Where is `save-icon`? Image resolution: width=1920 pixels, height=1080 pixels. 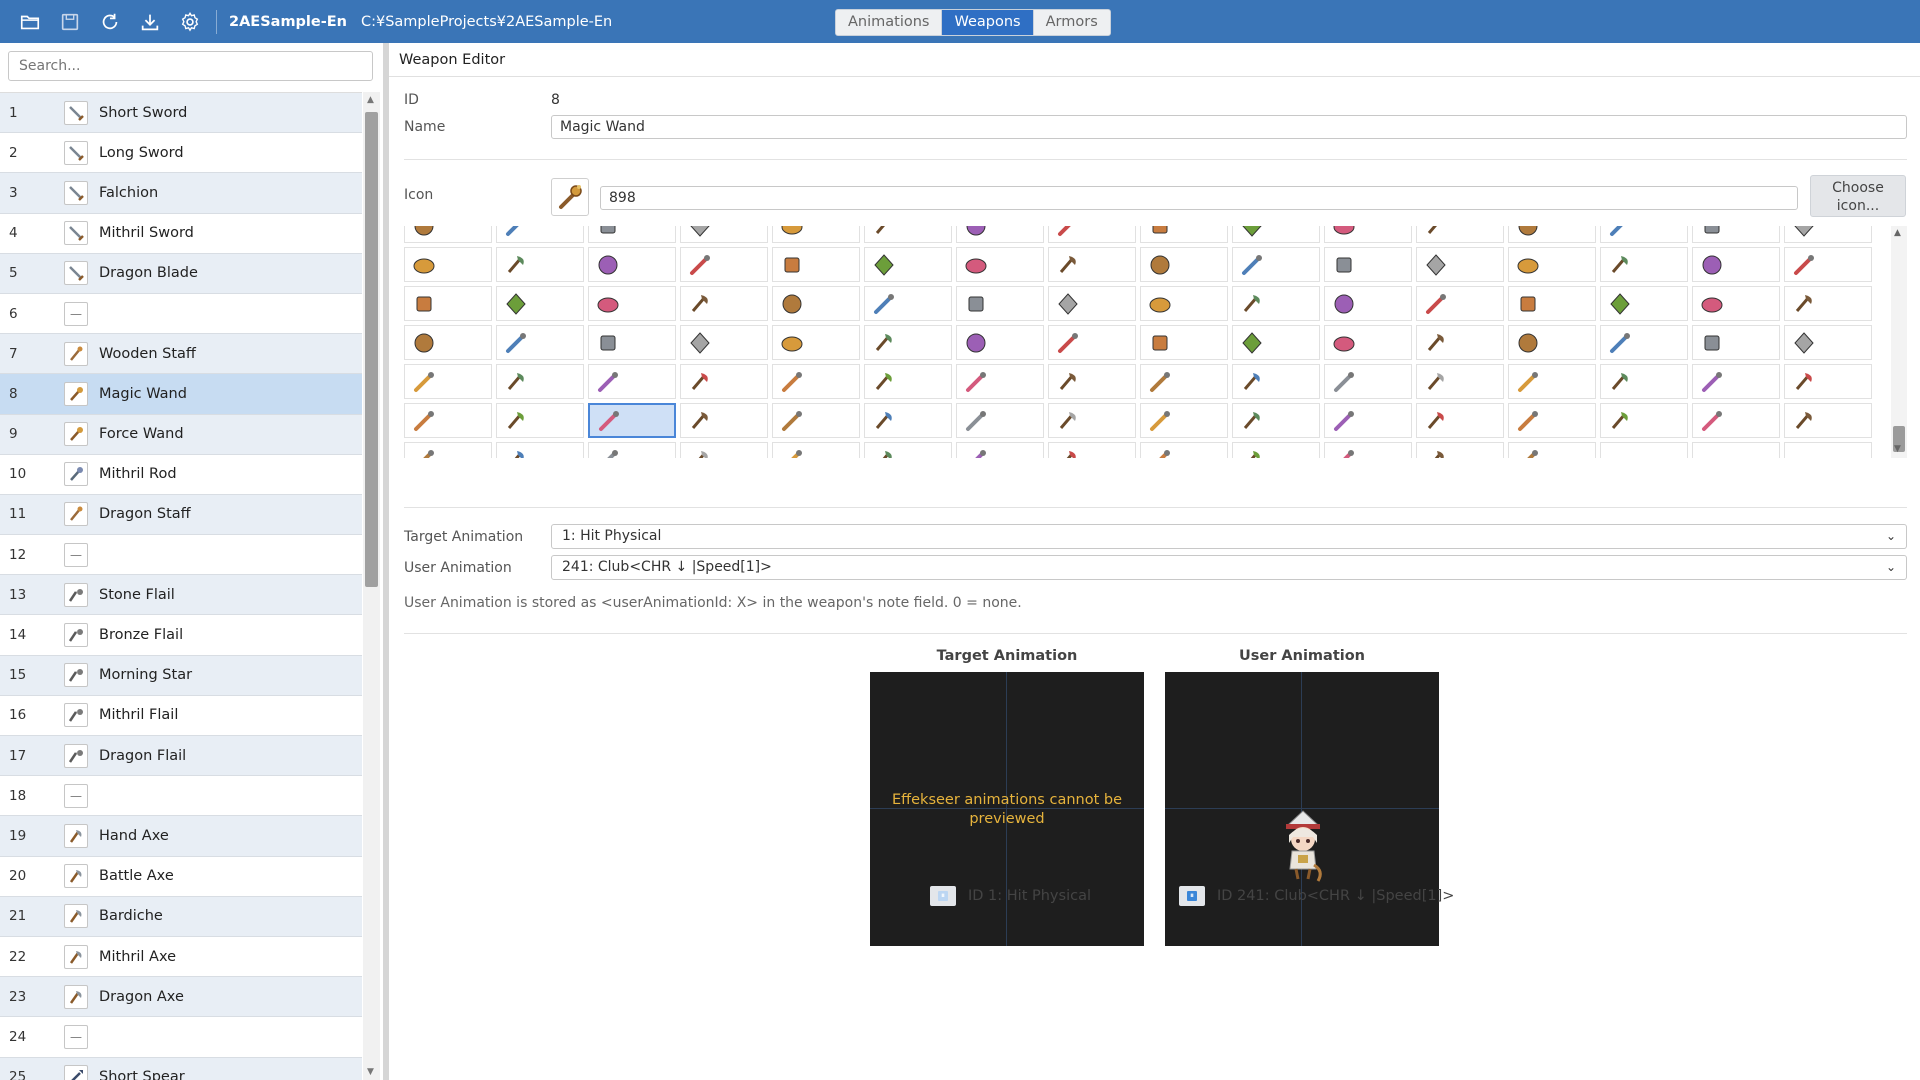
save-icon is located at coordinates (70, 21).